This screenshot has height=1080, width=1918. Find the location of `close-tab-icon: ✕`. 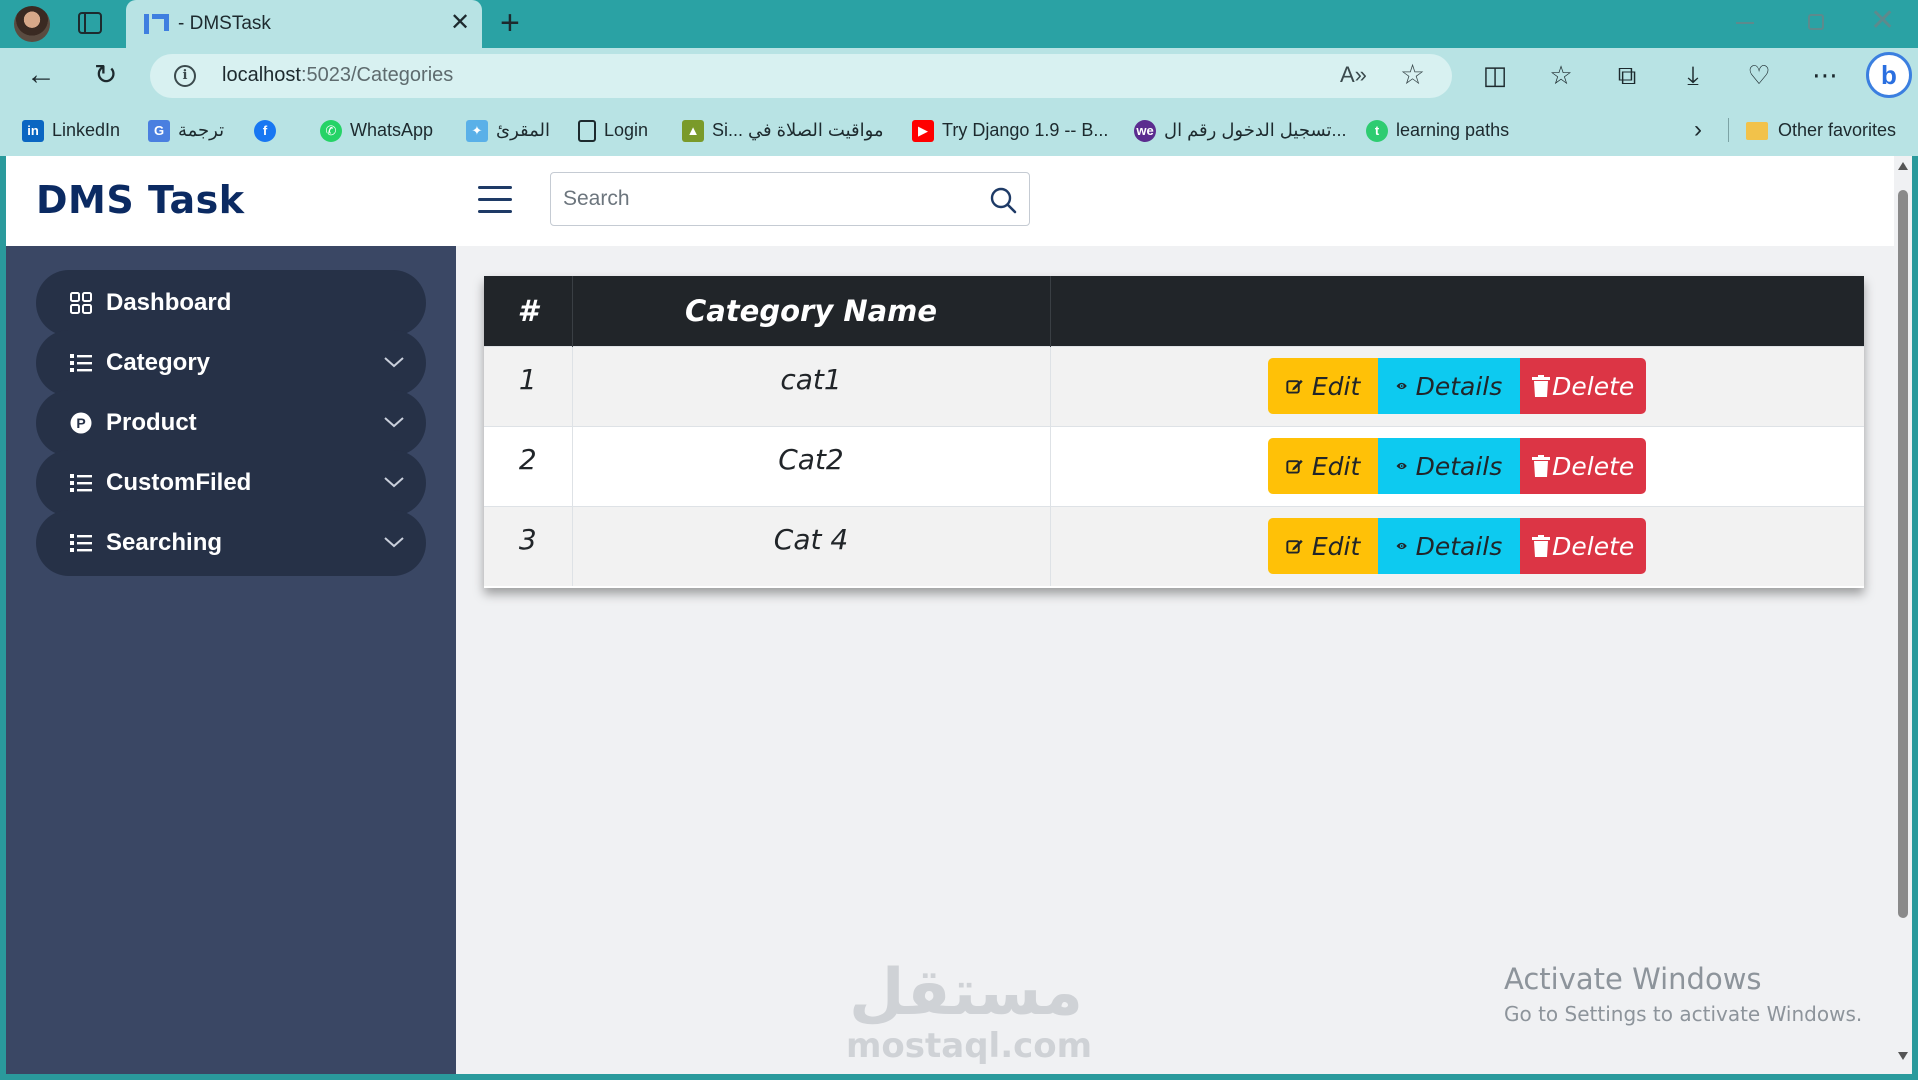

close-tab-icon: ✕ is located at coordinates (460, 23).